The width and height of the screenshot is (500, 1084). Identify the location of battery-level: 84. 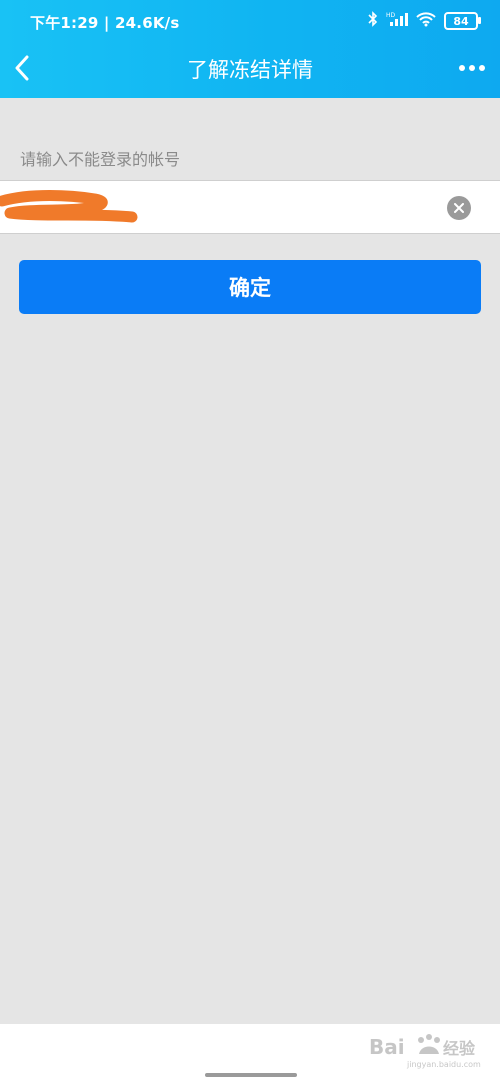
(461, 21).